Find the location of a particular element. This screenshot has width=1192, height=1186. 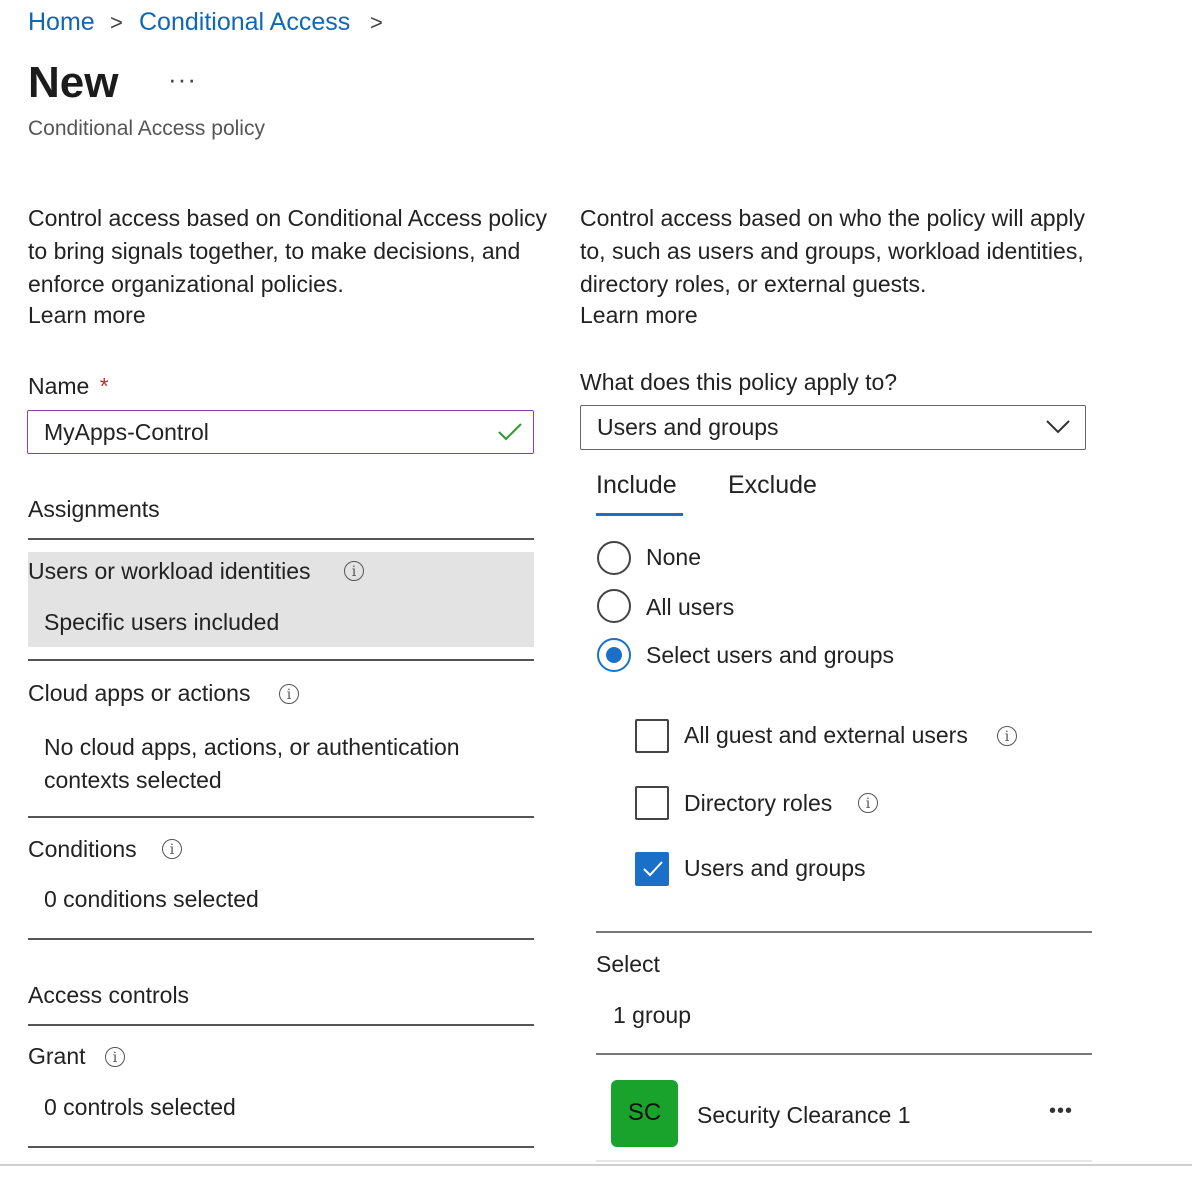

page-title: New is located at coordinates (73, 82).